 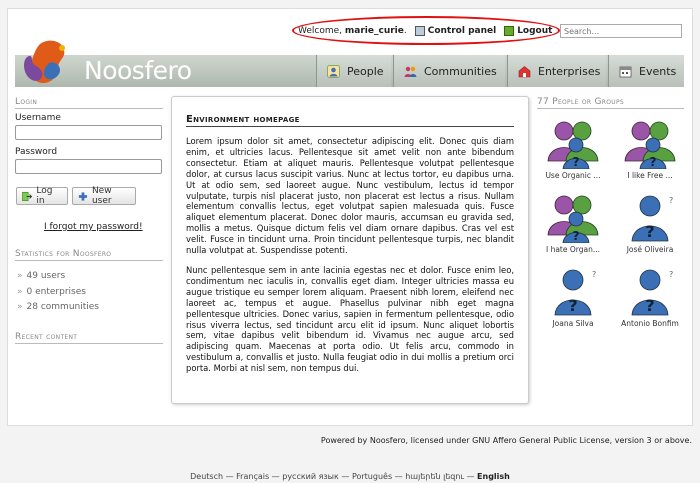 What do you see at coordinates (88, 166) in the screenshot?
I see `password-field` at bounding box center [88, 166].